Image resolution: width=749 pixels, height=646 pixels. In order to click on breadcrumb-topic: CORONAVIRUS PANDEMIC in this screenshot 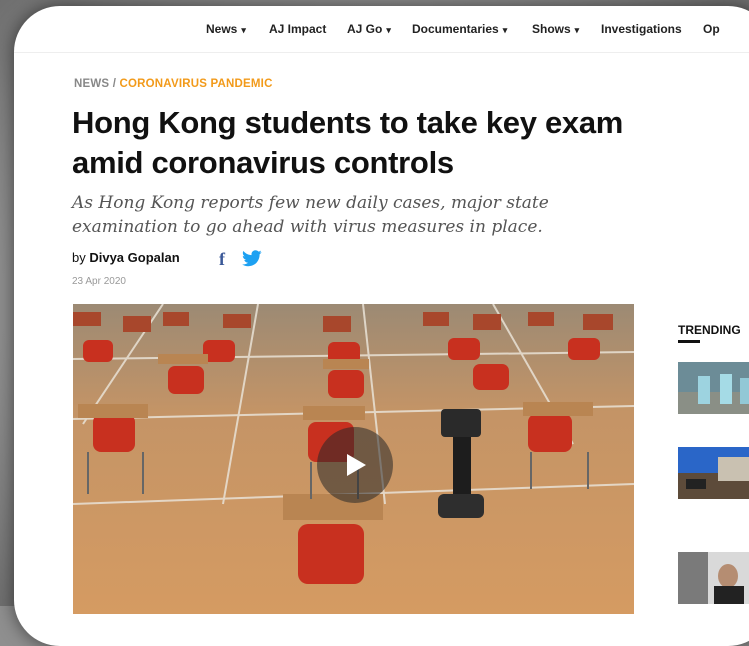, I will do `click(196, 84)`.